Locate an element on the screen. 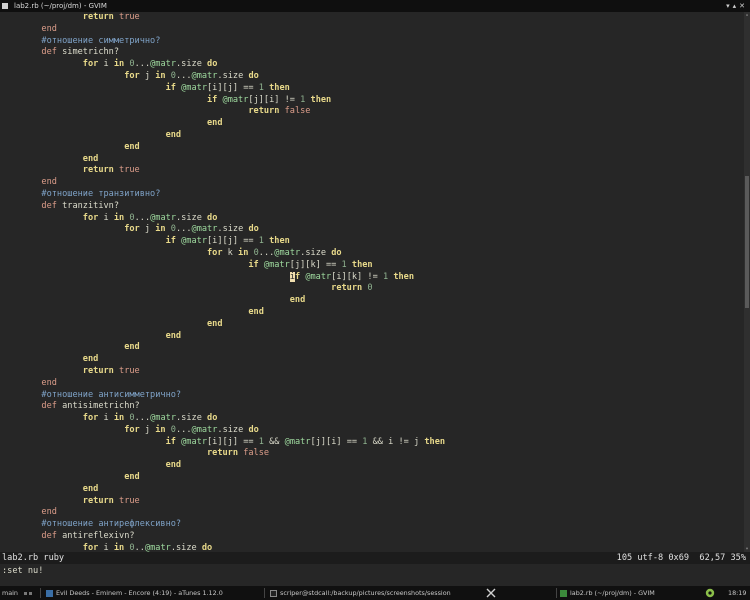  code-token: 0 is located at coordinates (370, 288).